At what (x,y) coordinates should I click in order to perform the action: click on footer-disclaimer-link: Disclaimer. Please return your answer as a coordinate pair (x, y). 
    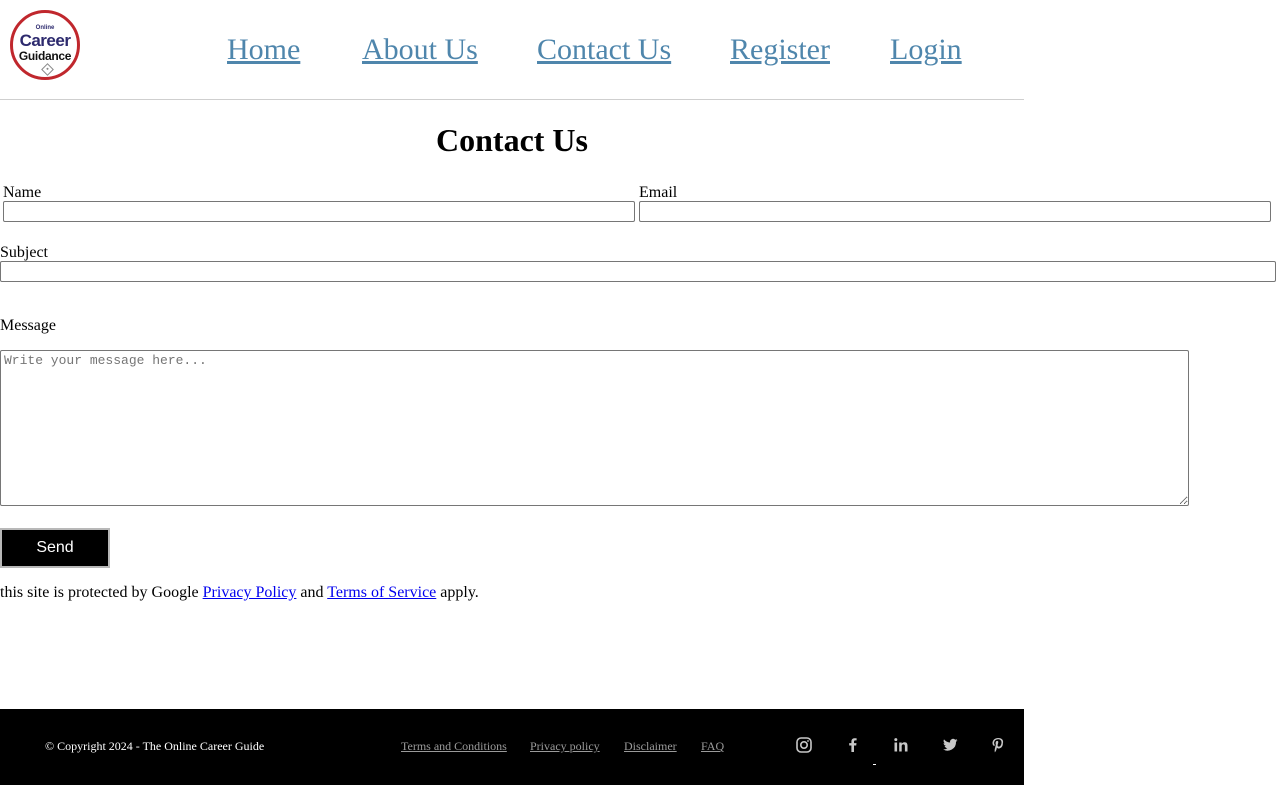
    Looking at the image, I should click on (650, 746).